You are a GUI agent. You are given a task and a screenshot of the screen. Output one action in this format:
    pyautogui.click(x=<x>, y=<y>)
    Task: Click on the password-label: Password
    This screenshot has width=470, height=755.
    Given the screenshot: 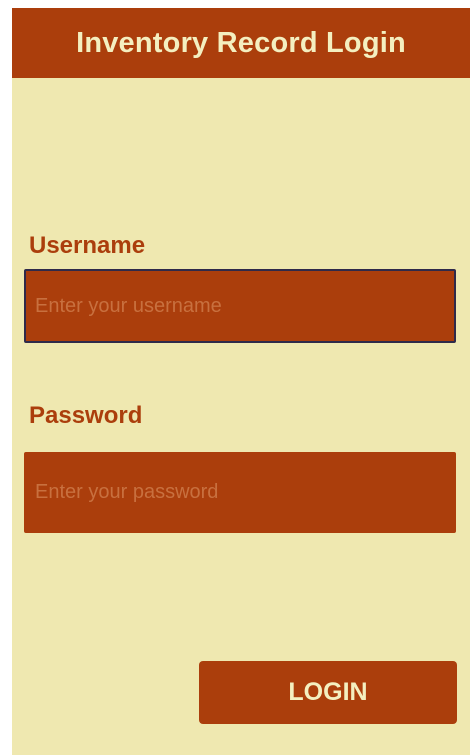 What is the action you would take?
    pyautogui.click(x=86, y=415)
    